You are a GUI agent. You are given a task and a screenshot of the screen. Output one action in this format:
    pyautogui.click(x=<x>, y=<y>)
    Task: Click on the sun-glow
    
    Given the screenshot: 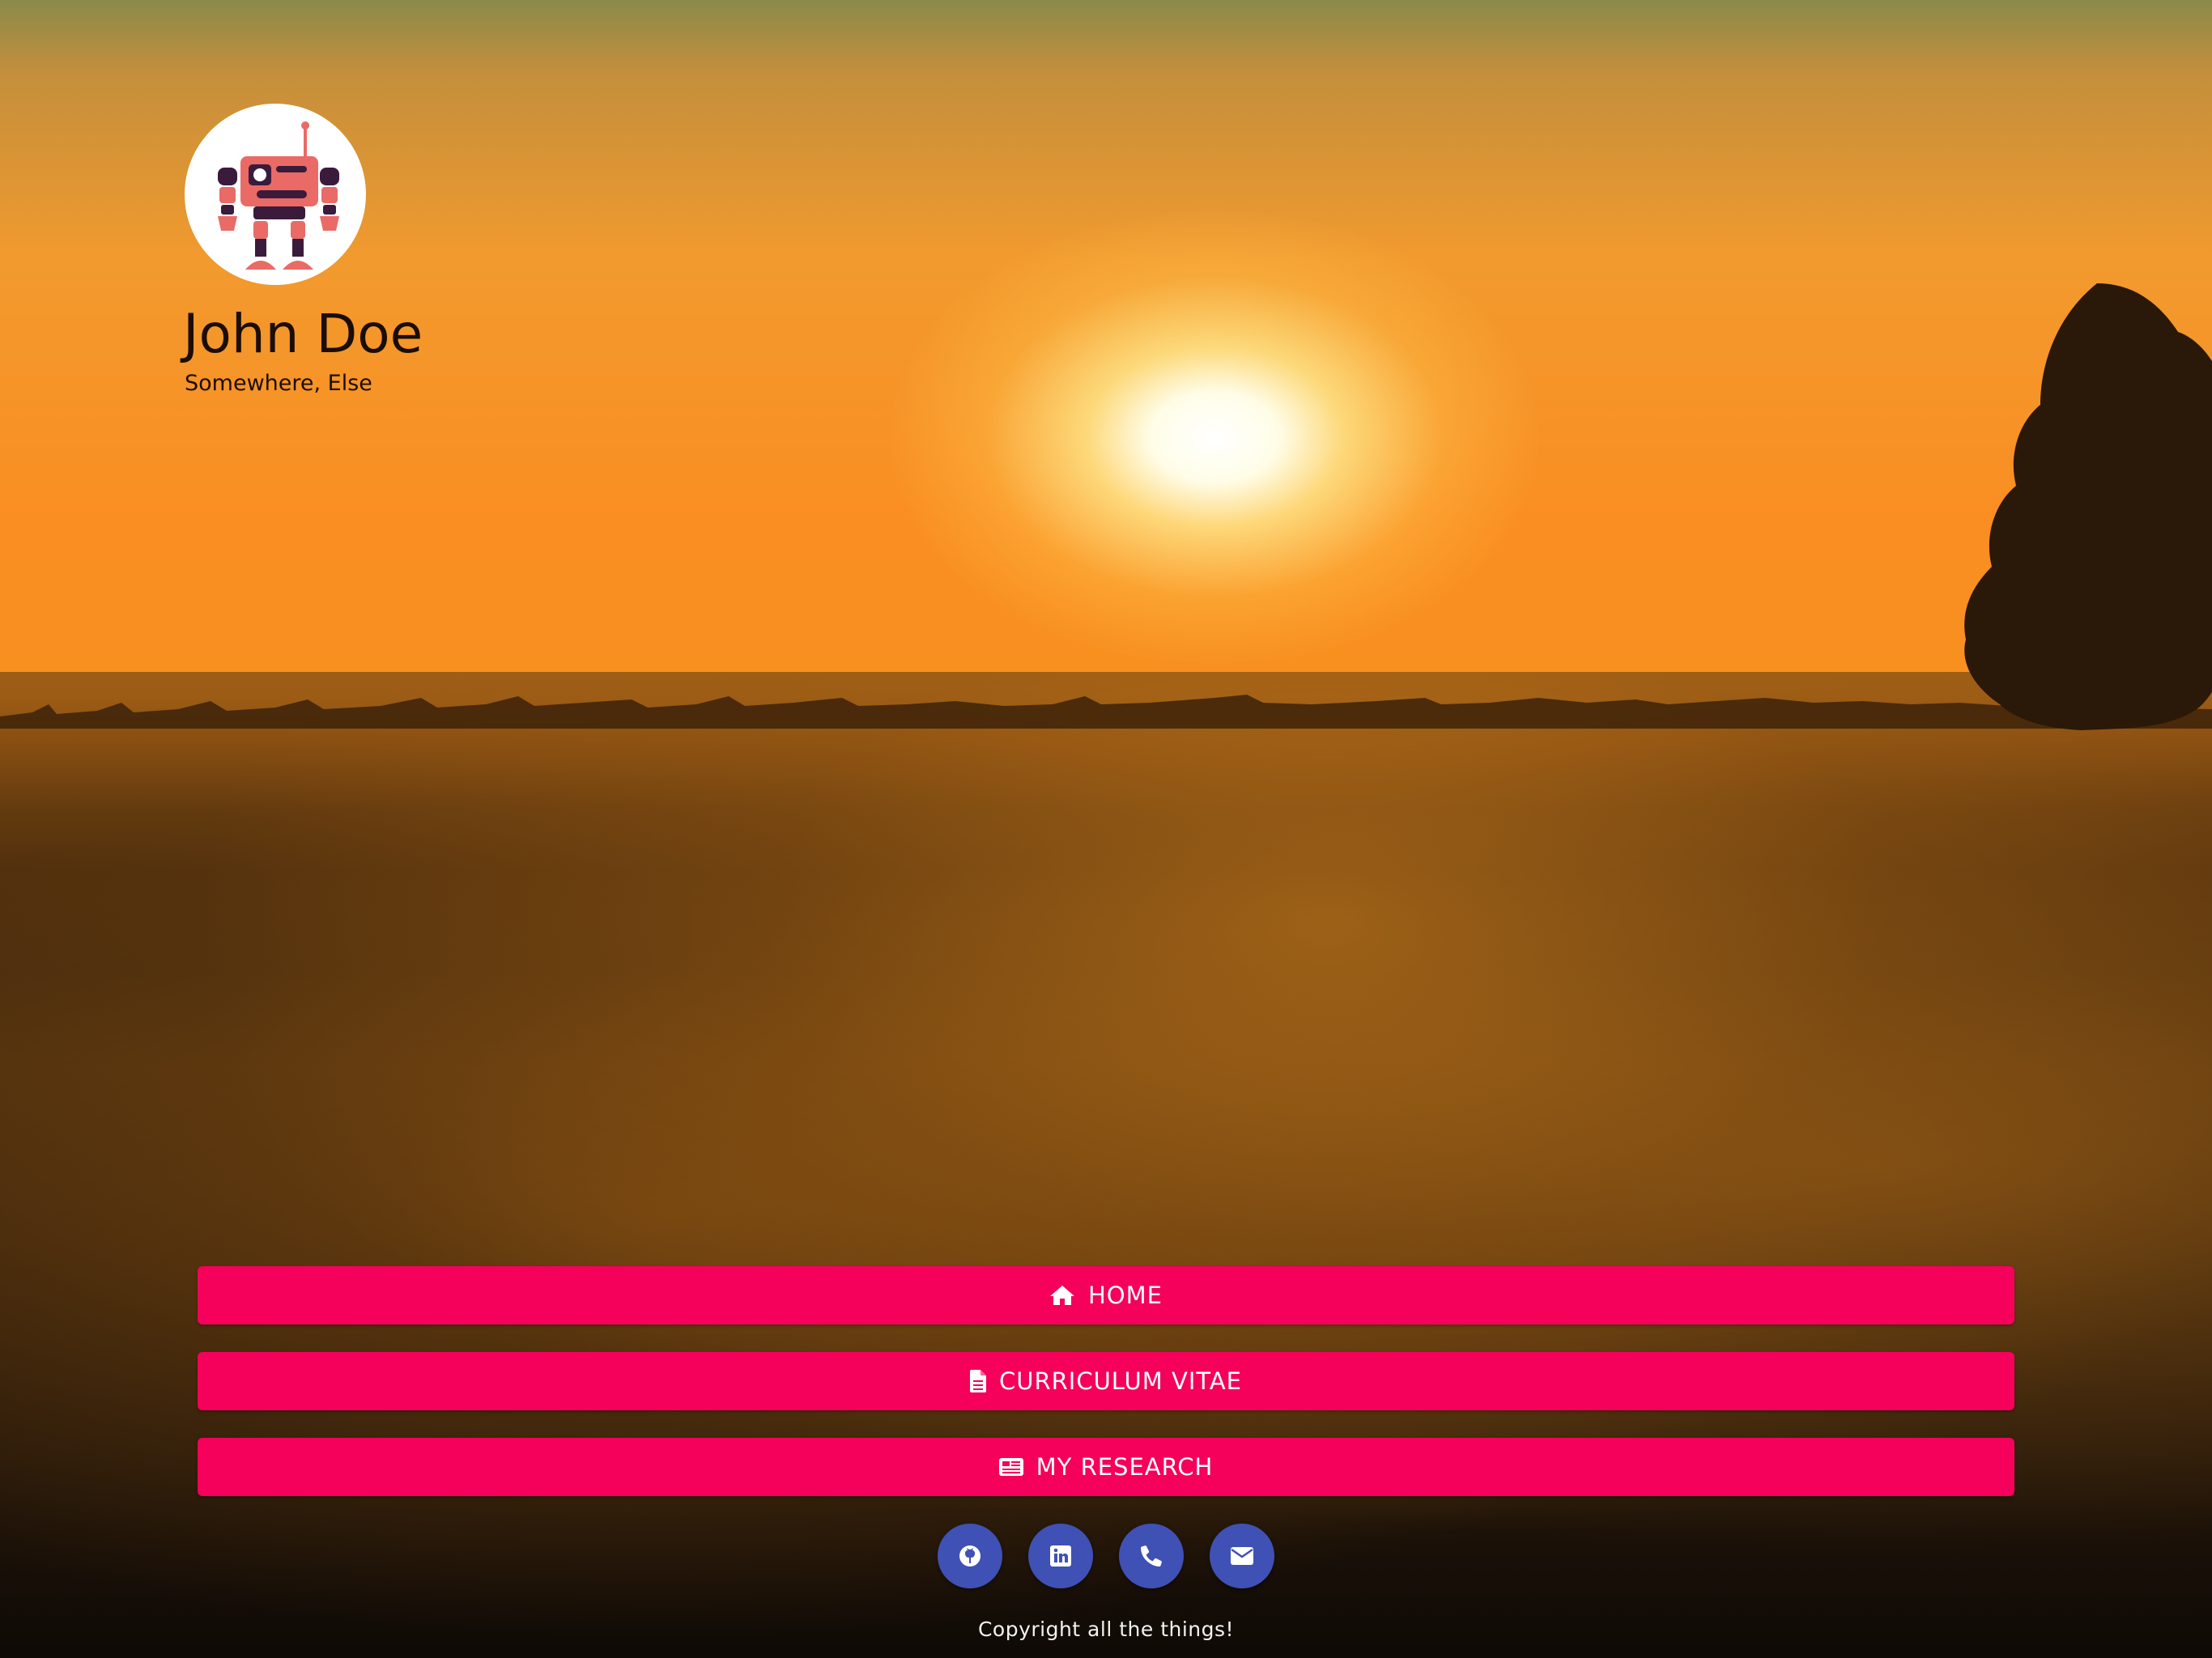 What is the action you would take?
    pyautogui.click(x=1214, y=437)
    